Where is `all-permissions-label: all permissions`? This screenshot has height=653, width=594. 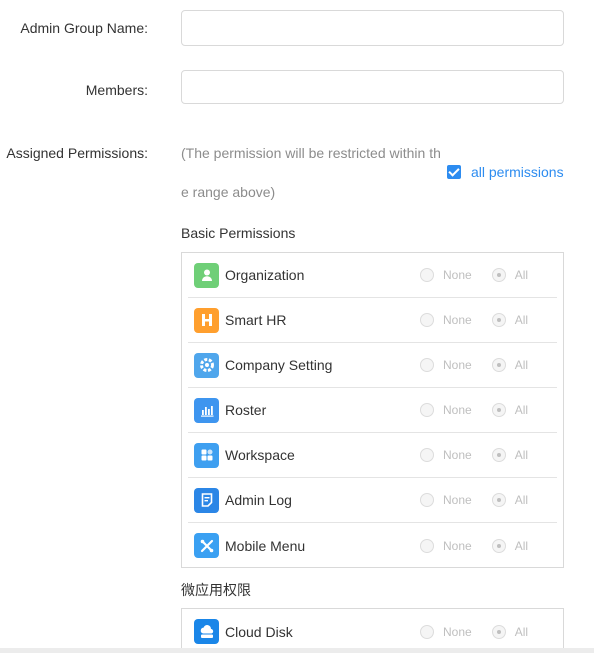 all-permissions-label: all permissions is located at coordinates (517, 172).